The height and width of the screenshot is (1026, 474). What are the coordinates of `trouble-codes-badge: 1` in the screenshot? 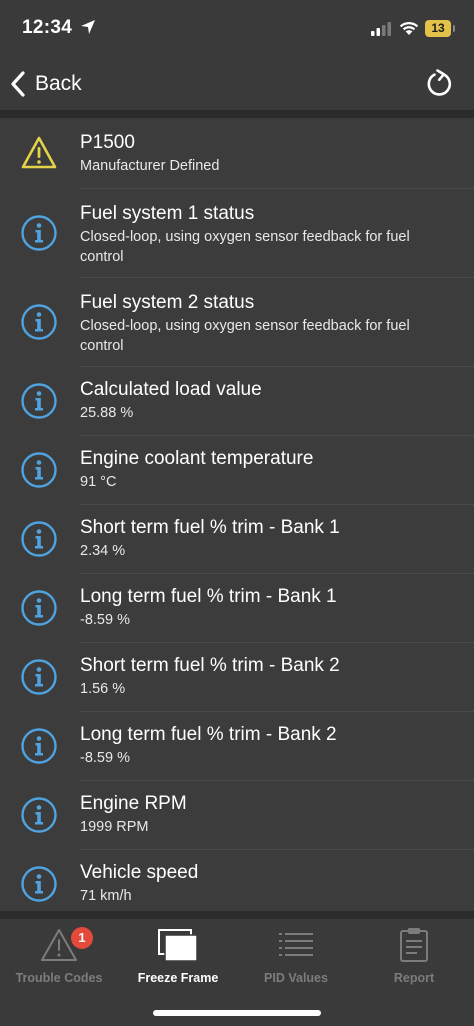 It's located at (82, 938).